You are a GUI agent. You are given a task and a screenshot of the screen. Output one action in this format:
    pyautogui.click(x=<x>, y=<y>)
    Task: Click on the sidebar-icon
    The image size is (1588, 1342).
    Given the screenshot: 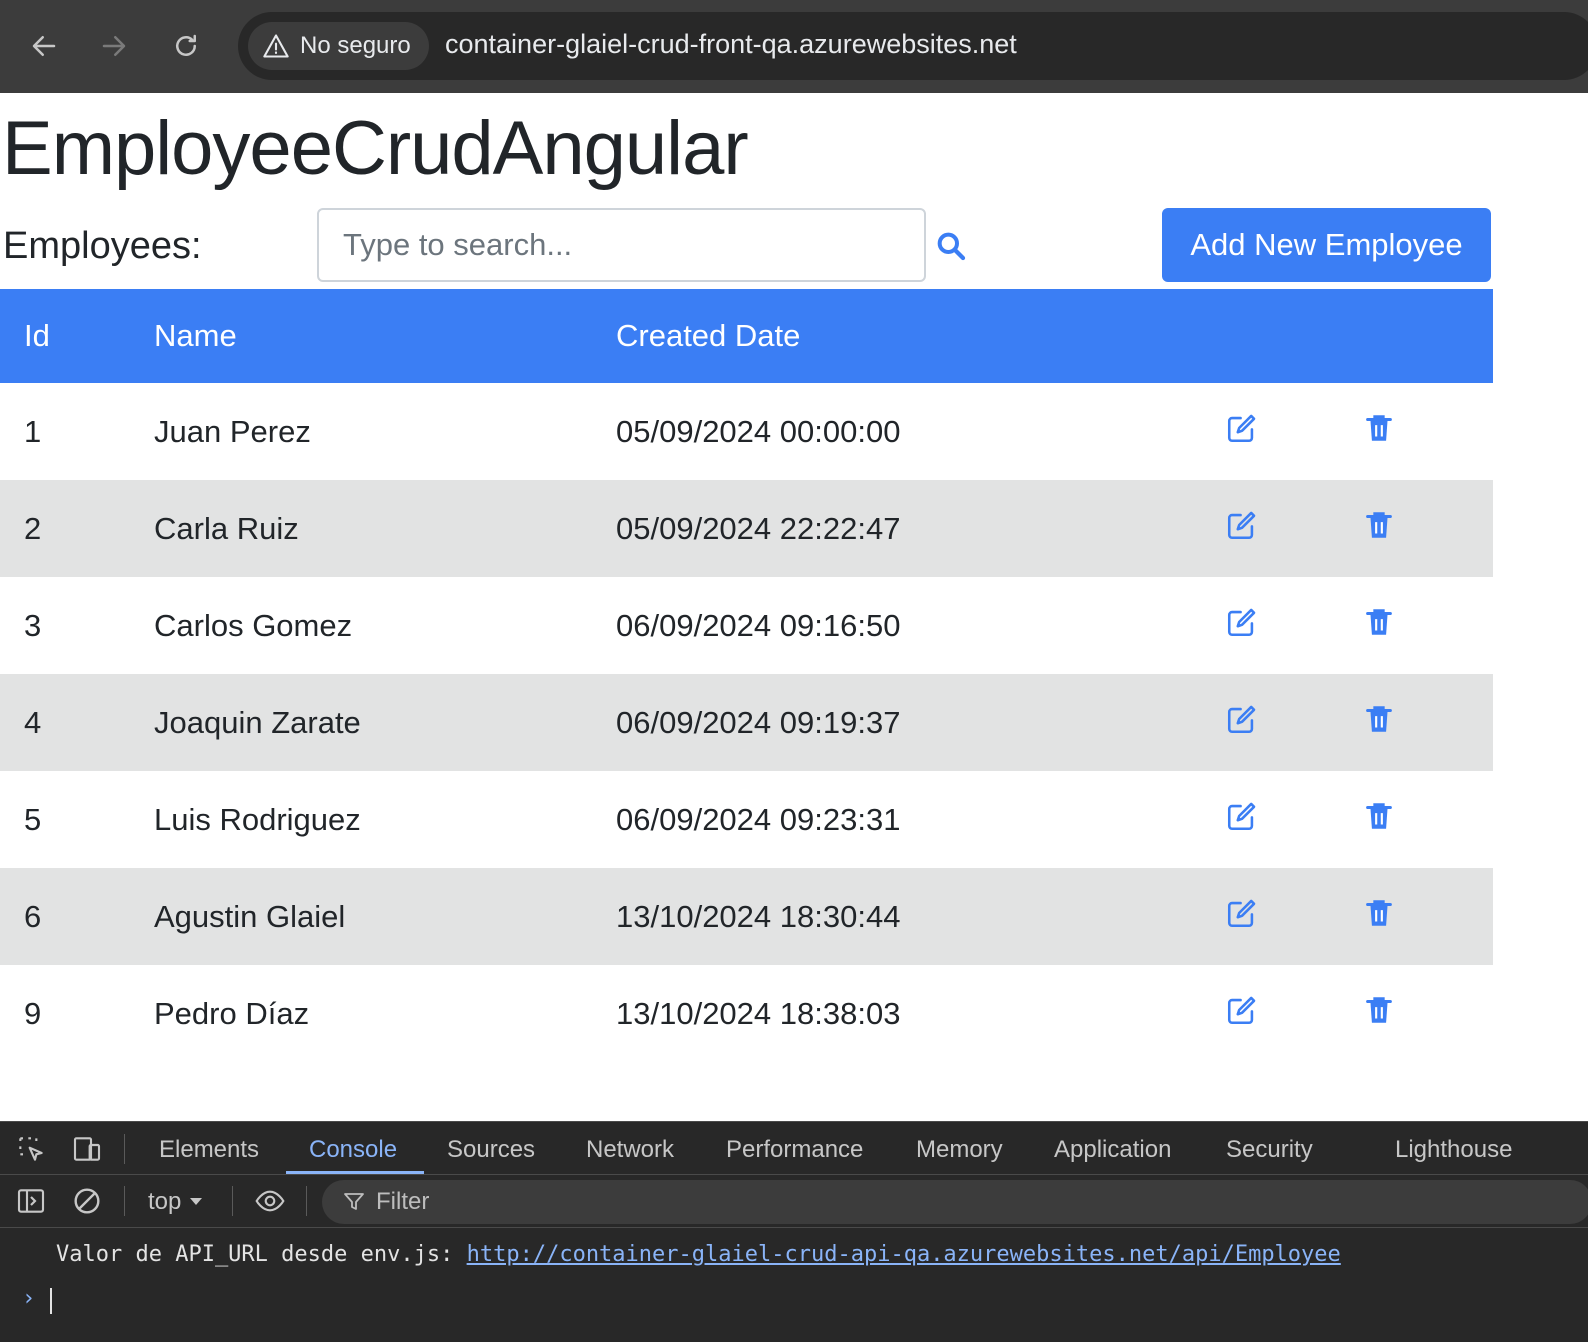 What is the action you would take?
    pyautogui.click(x=31, y=1201)
    